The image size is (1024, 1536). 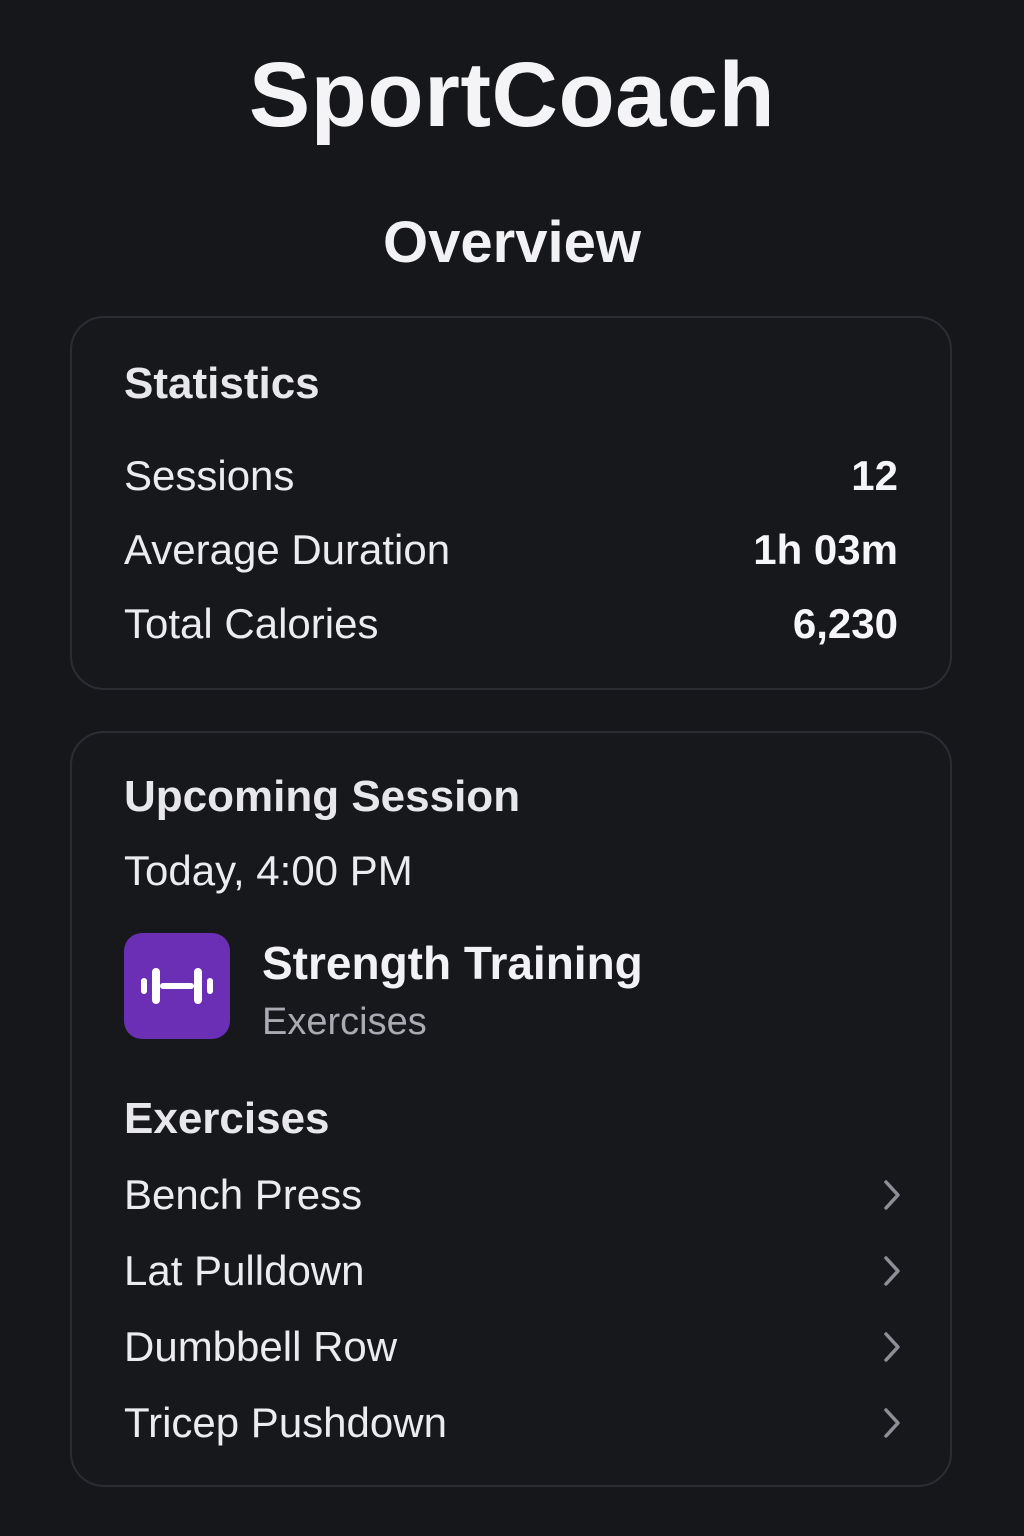 What do you see at coordinates (322, 796) in the screenshot?
I see `upcoming-session-heading: Upcoming Session` at bounding box center [322, 796].